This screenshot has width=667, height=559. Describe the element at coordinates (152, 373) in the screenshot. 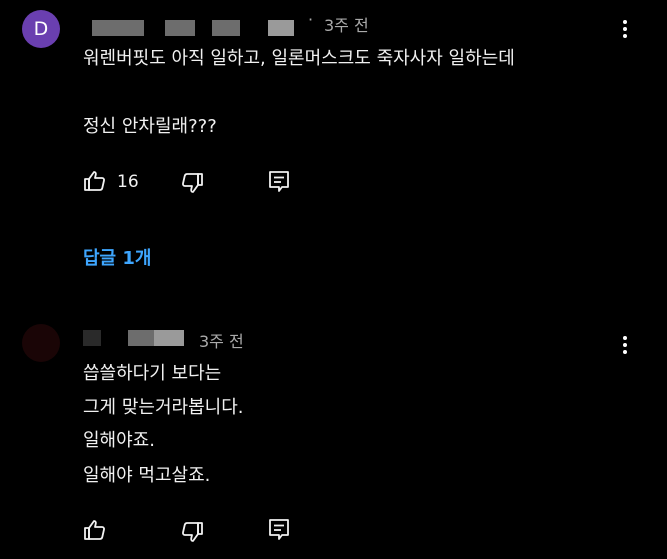

I see `comment-text-line: 씁쓸하다기 보다는` at that location.